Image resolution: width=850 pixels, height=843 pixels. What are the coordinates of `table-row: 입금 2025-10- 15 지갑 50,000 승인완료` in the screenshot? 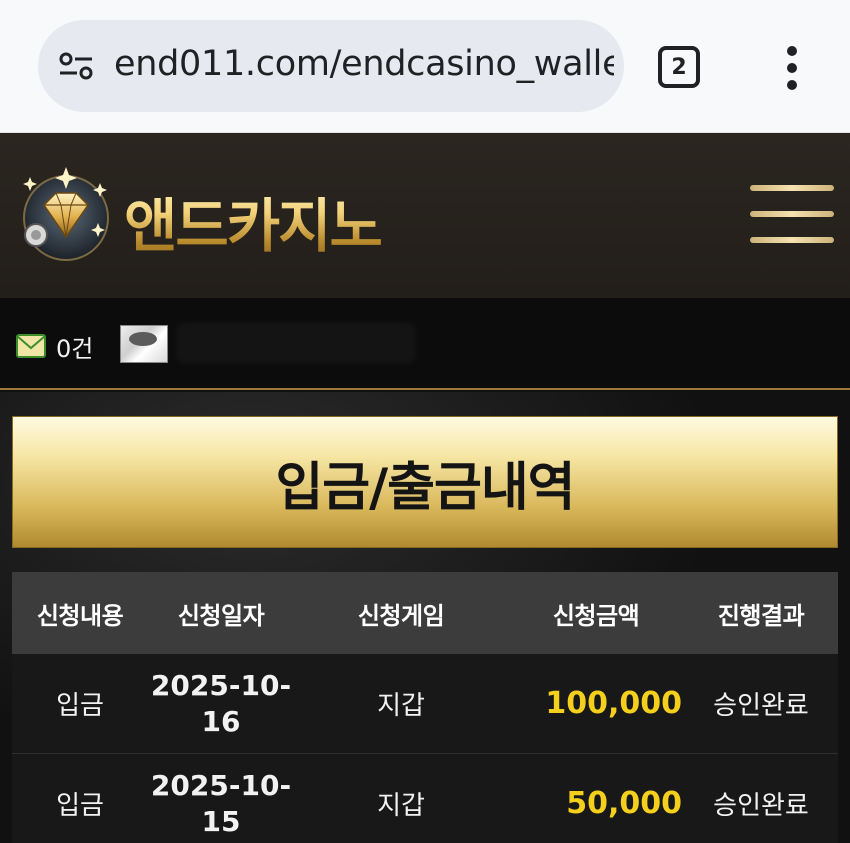 It's located at (425, 798).